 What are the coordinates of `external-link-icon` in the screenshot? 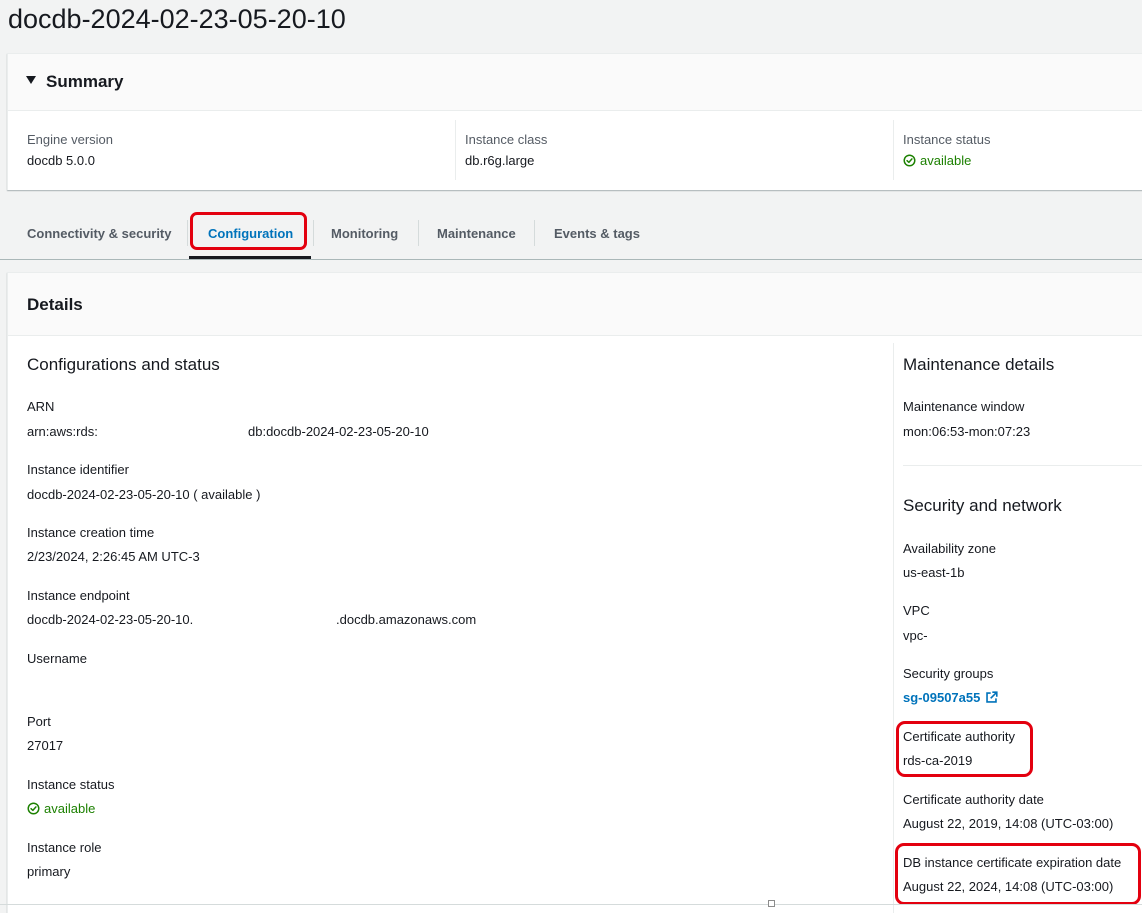 It's located at (991, 697).